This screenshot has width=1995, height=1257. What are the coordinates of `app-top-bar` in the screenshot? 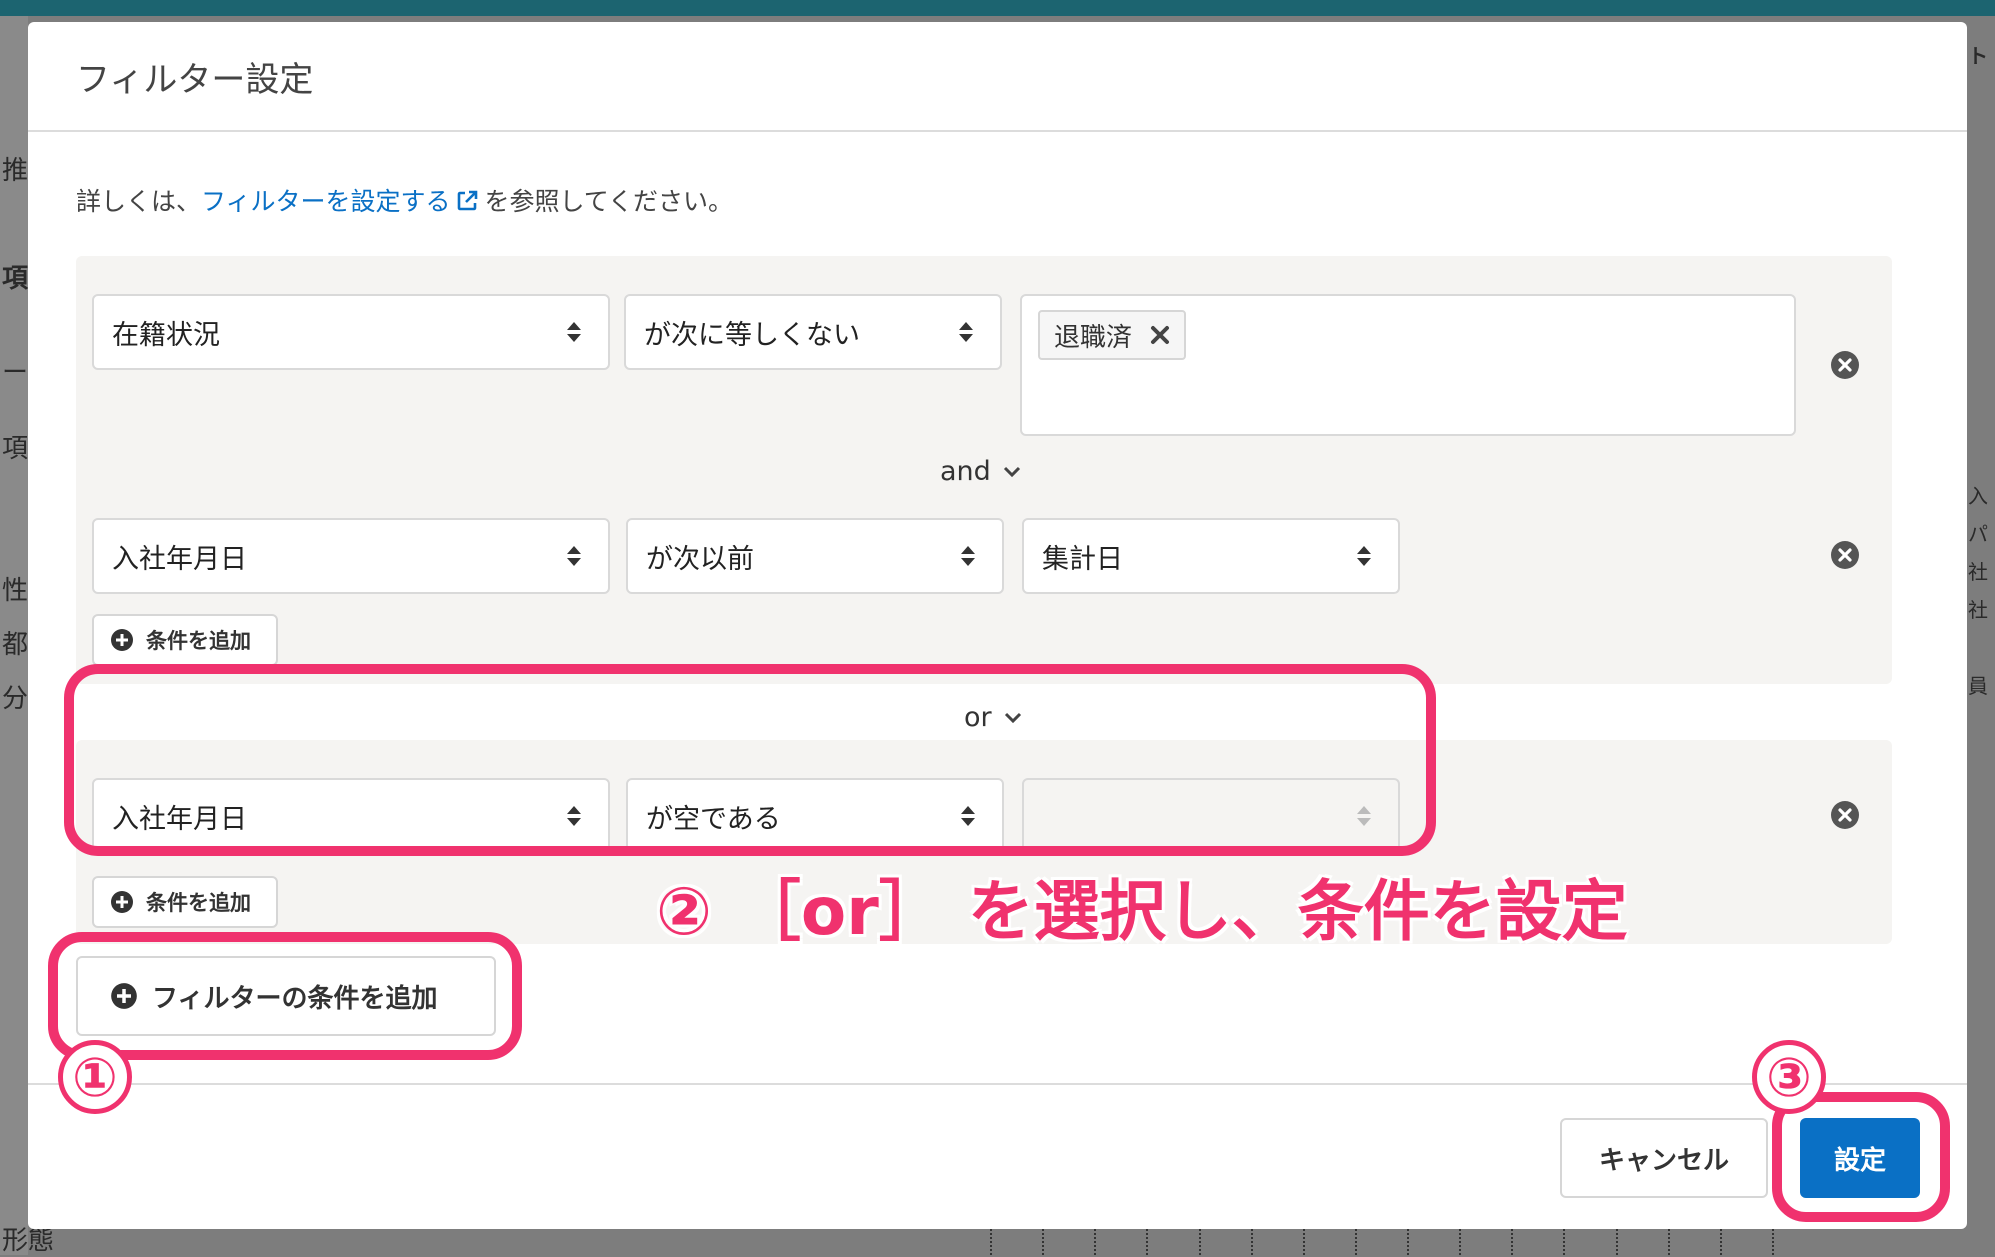 It's located at (997, 8).